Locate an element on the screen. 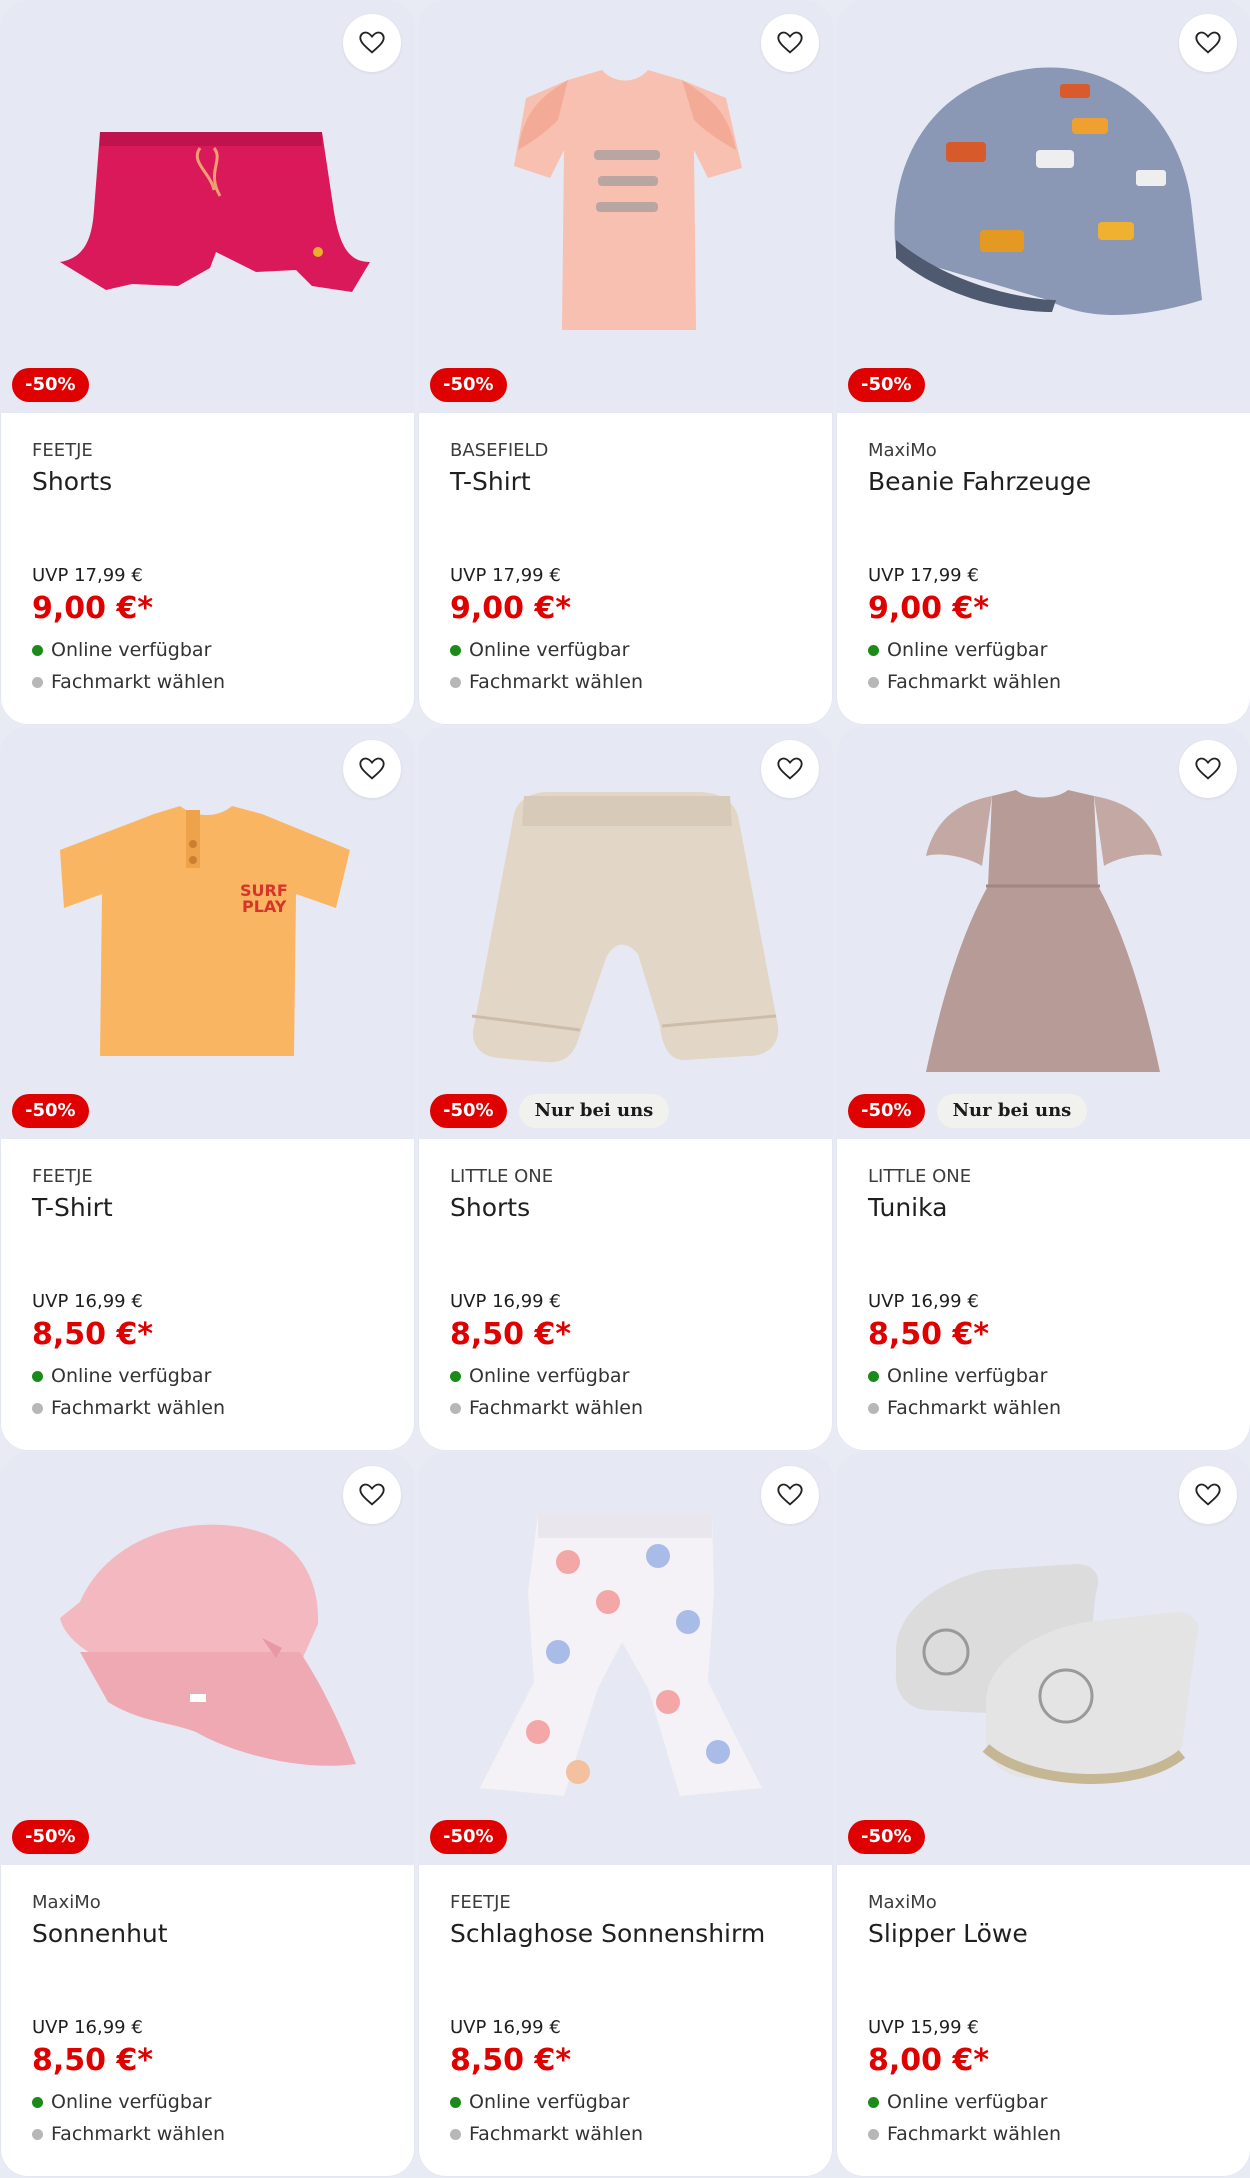 The image size is (1250, 2178). product-brand: MaxiMo is located at coordinates (902, 1902).